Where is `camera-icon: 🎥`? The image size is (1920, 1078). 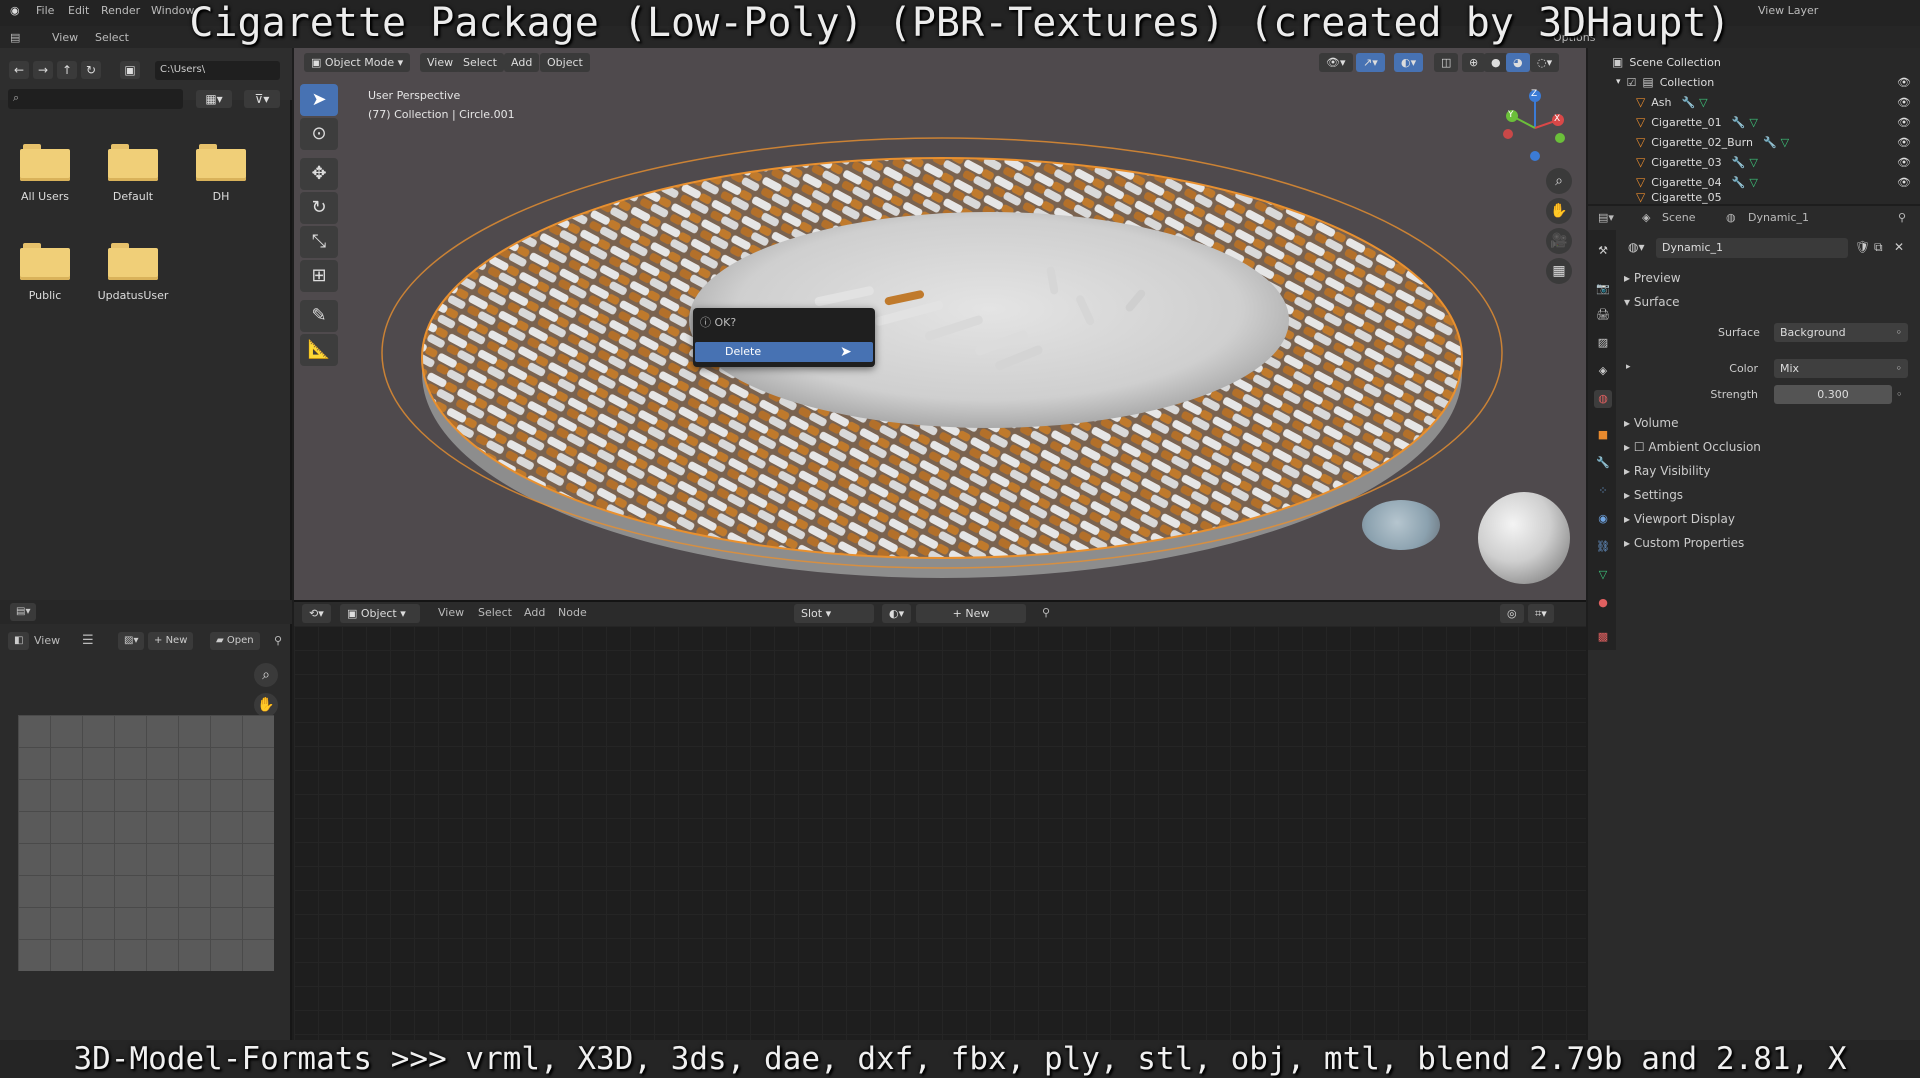
camera-icon: 🎥 is located at coordinates (1559, 241).